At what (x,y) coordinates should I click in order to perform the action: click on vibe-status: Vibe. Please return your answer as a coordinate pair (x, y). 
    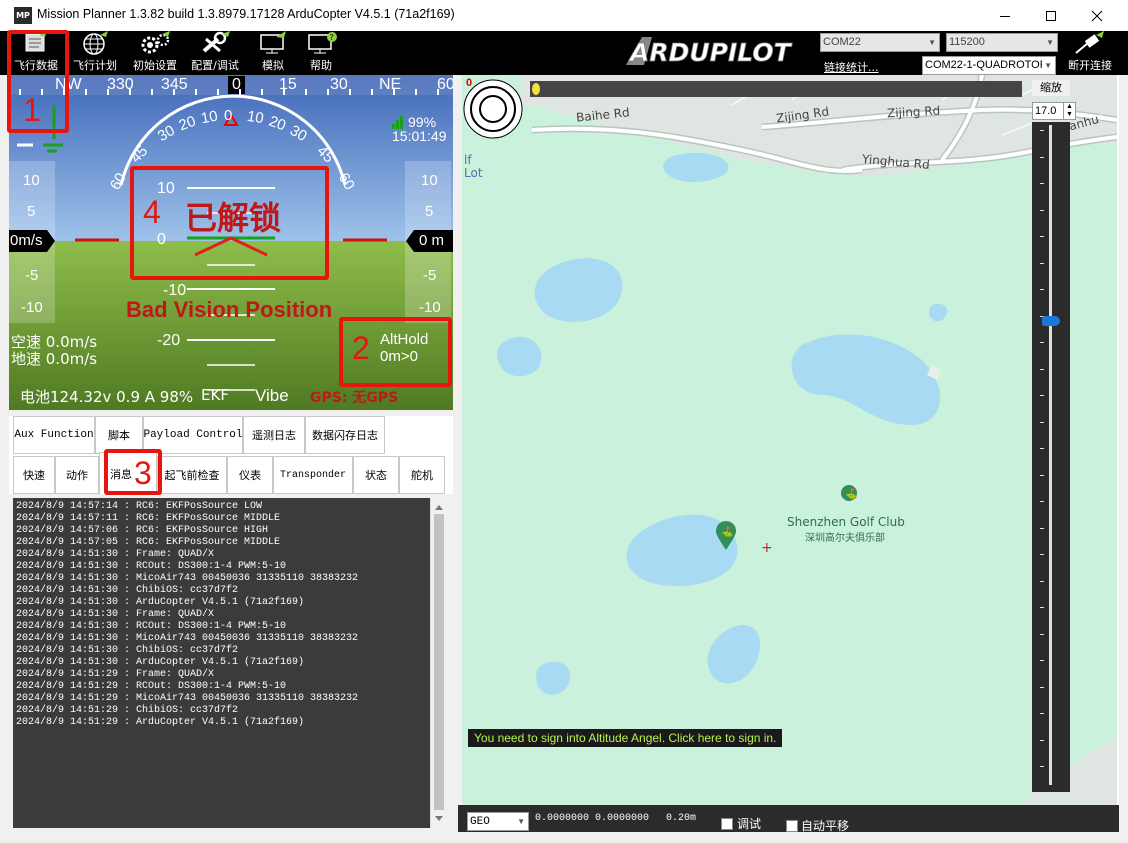
    Looking at the image, I should click on (272, 396).